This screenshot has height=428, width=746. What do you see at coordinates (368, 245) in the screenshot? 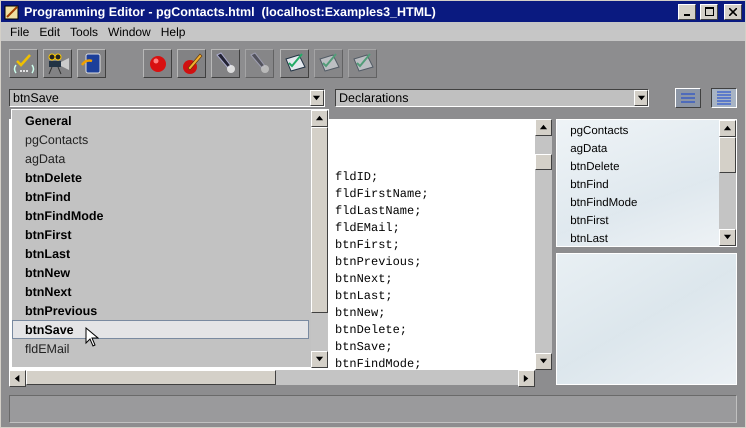
I see `code-line: btnFirst;` at bounding box center [368, 245].